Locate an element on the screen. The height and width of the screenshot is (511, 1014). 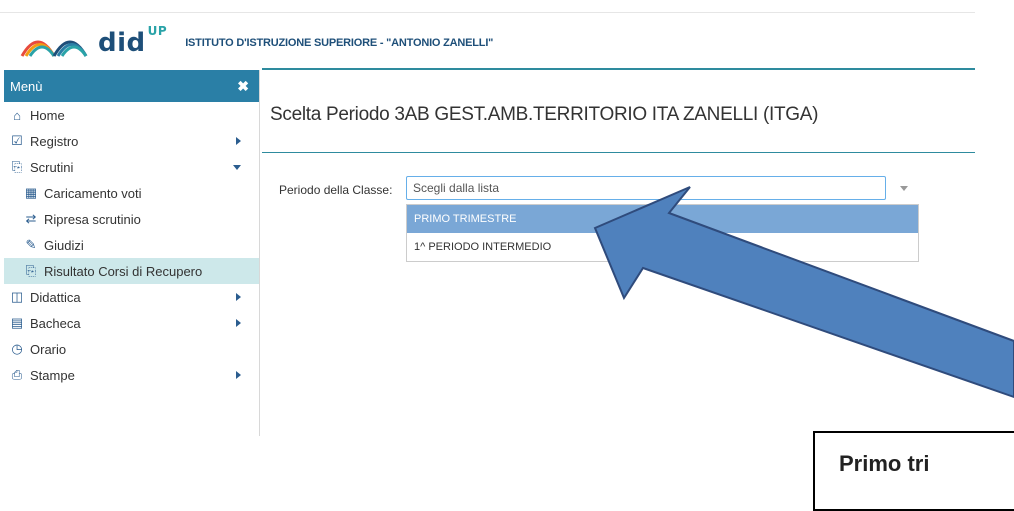
print-icon: ⎙ is located at coordinates (17, 374).